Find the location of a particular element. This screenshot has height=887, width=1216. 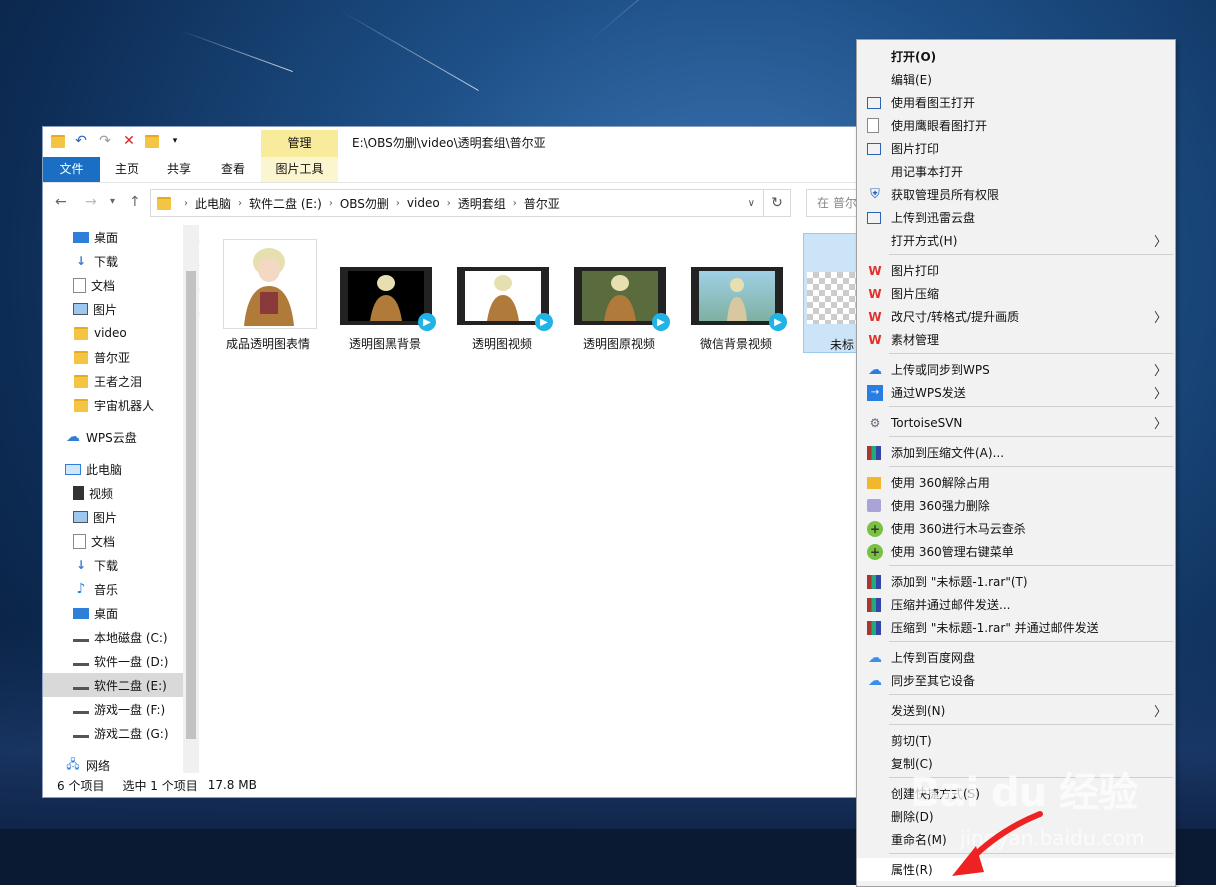

menu-item-edit: 编辑(E) is located at coordinates (1016, 79).